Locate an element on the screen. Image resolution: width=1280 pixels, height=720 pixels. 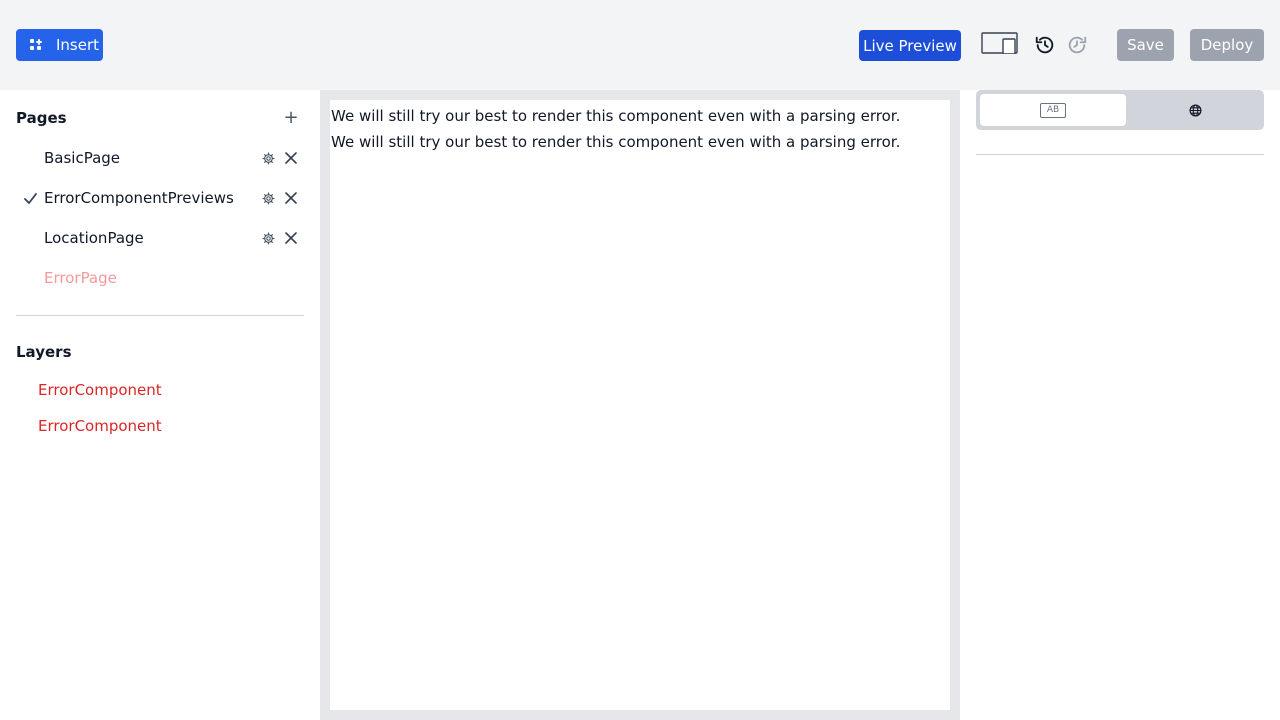
insert-button: Insert is located at coordinates (59, 45).